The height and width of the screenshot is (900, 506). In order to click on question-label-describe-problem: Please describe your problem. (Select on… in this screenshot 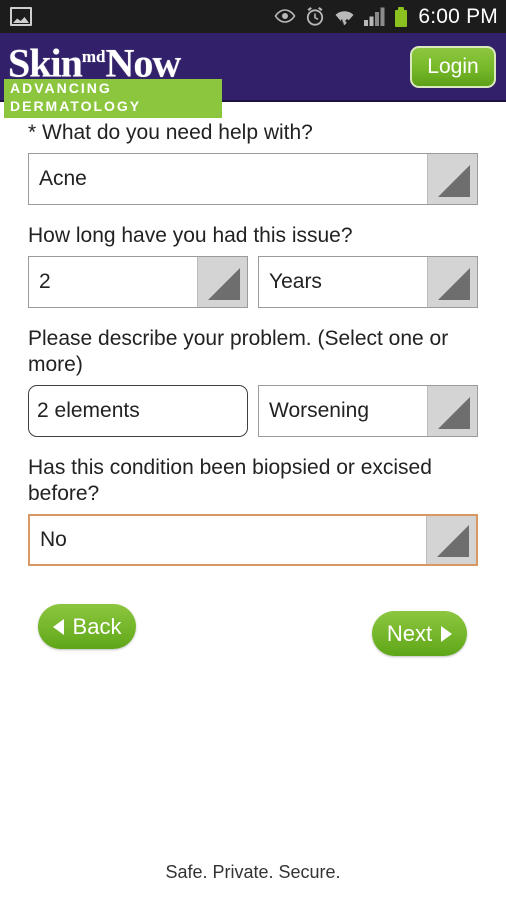, I will do `click(238, 351)`.